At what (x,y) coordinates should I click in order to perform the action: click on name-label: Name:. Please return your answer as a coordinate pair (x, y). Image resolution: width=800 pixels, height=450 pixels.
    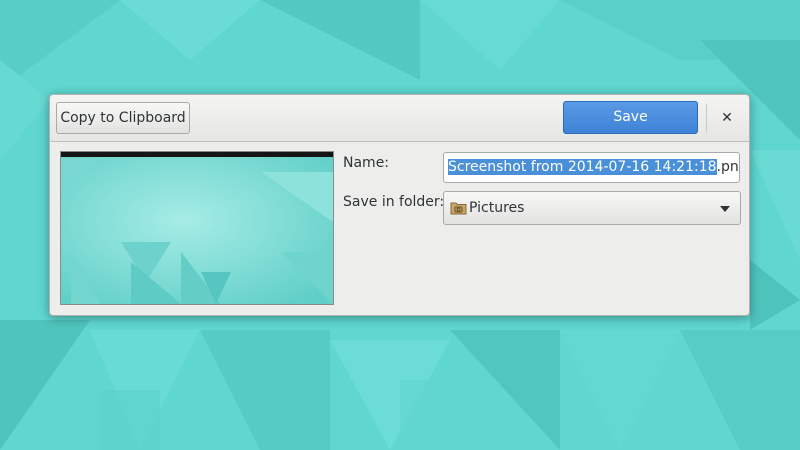
    Looking at the image, I should click on (366, 163).